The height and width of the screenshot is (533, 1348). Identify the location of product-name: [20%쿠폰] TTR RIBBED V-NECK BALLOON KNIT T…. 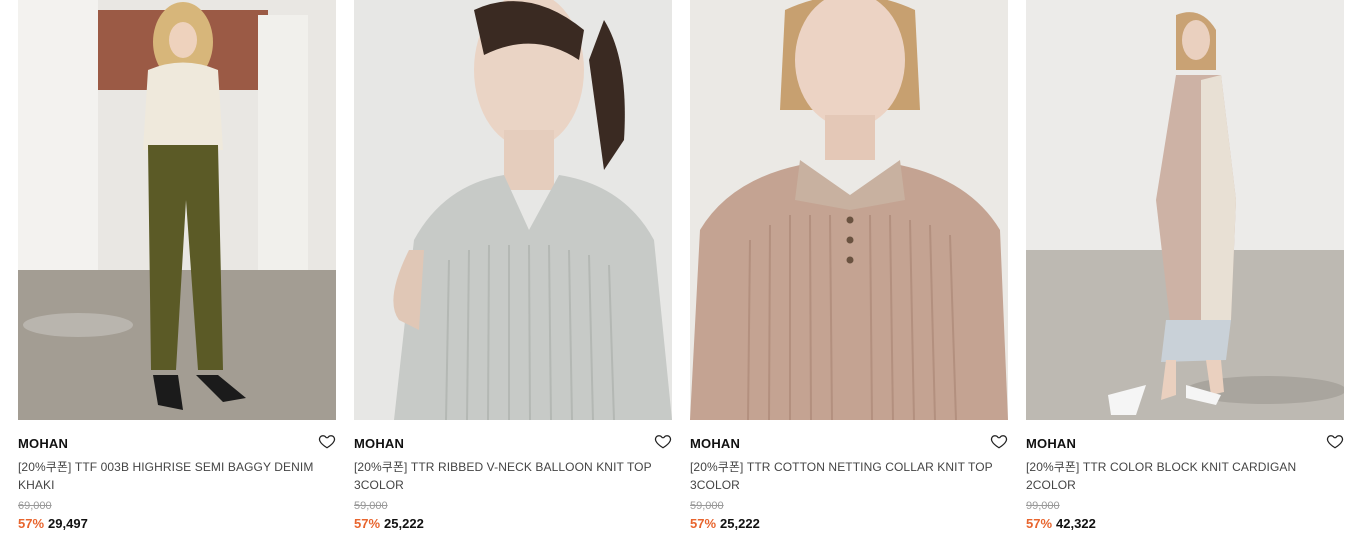
(509, 476).